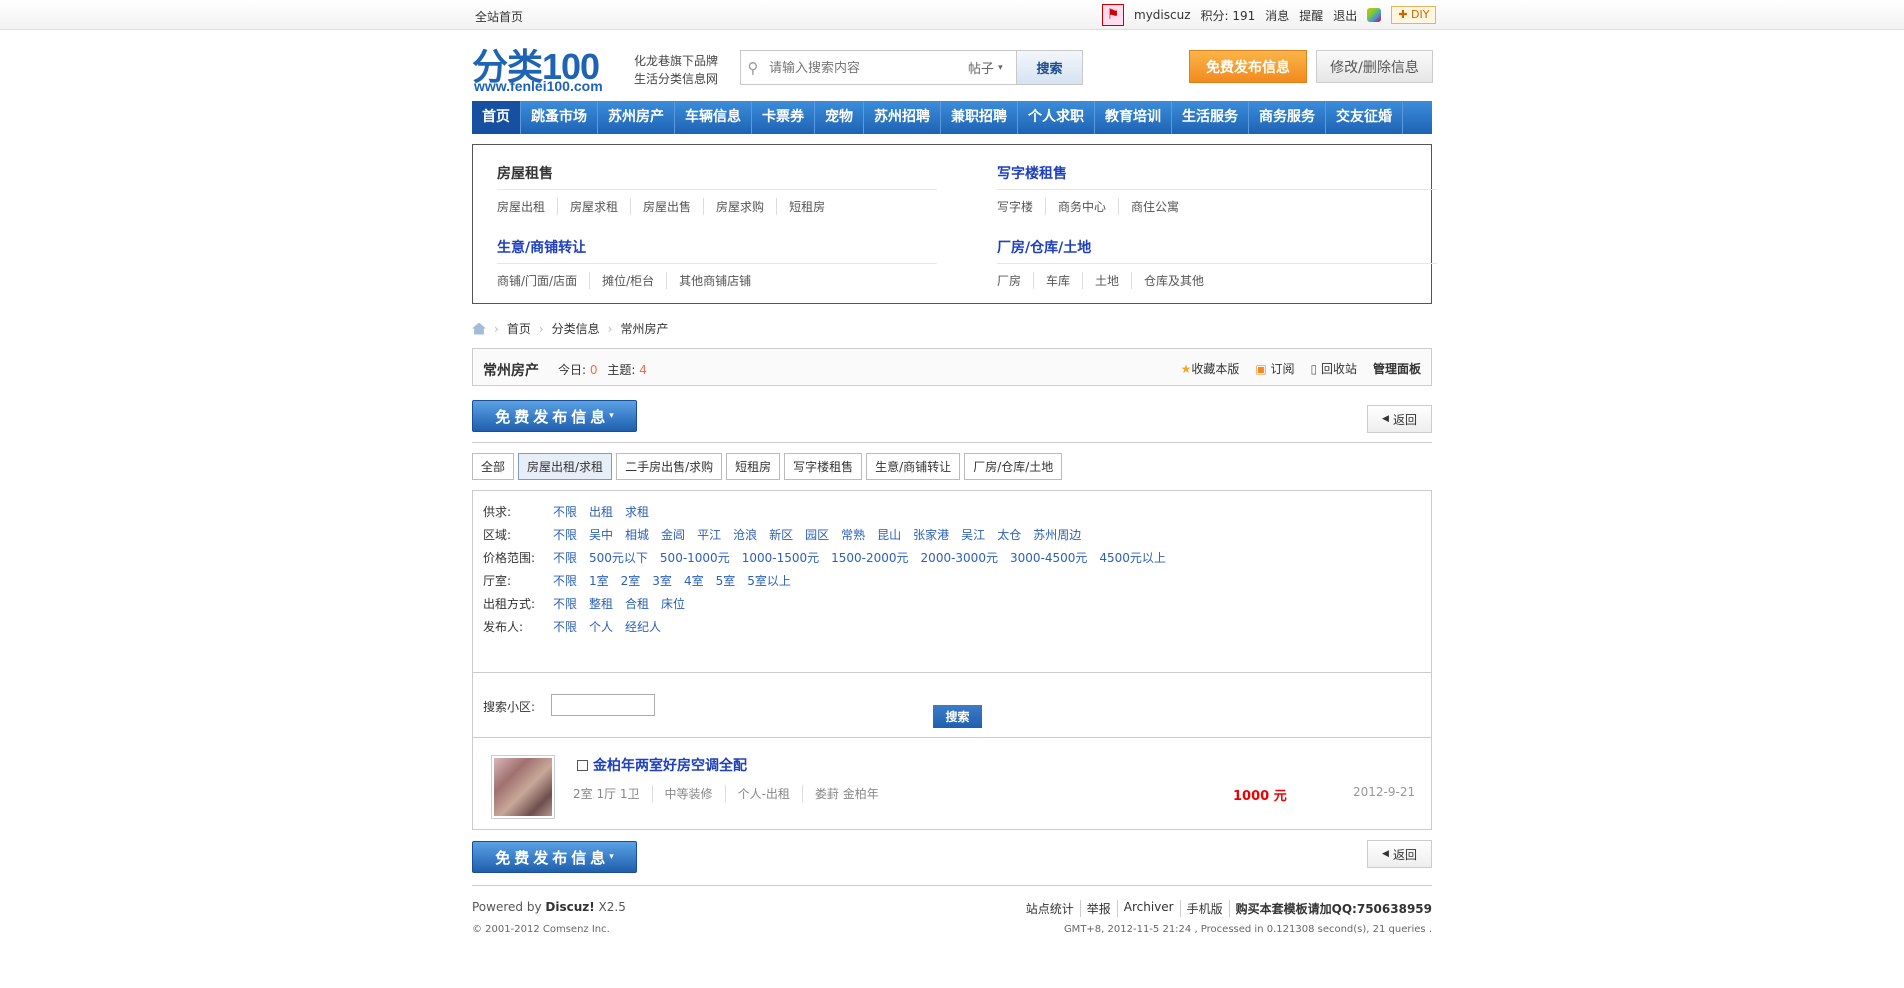  What do you see at coordinates (817, 534) in the screenshot?
I see `filter-option: 园区` at bounding box center [817, 534].